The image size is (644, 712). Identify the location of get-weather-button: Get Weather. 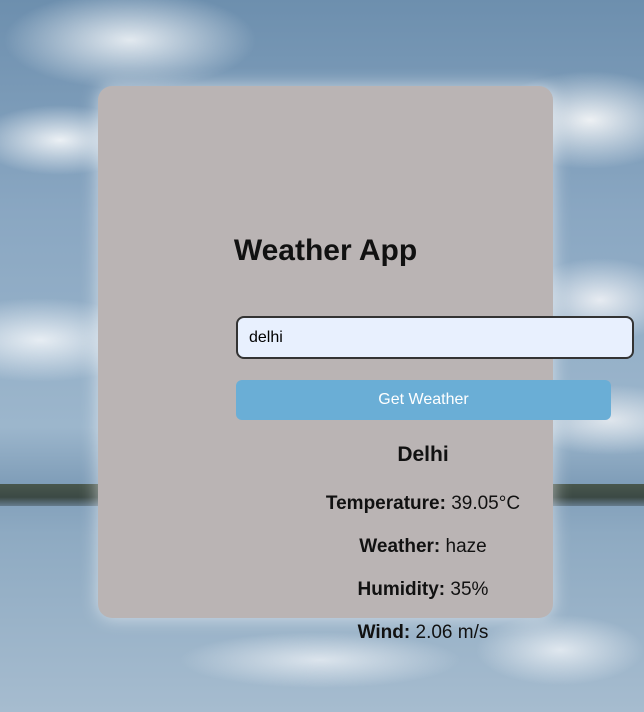
(423, 400).